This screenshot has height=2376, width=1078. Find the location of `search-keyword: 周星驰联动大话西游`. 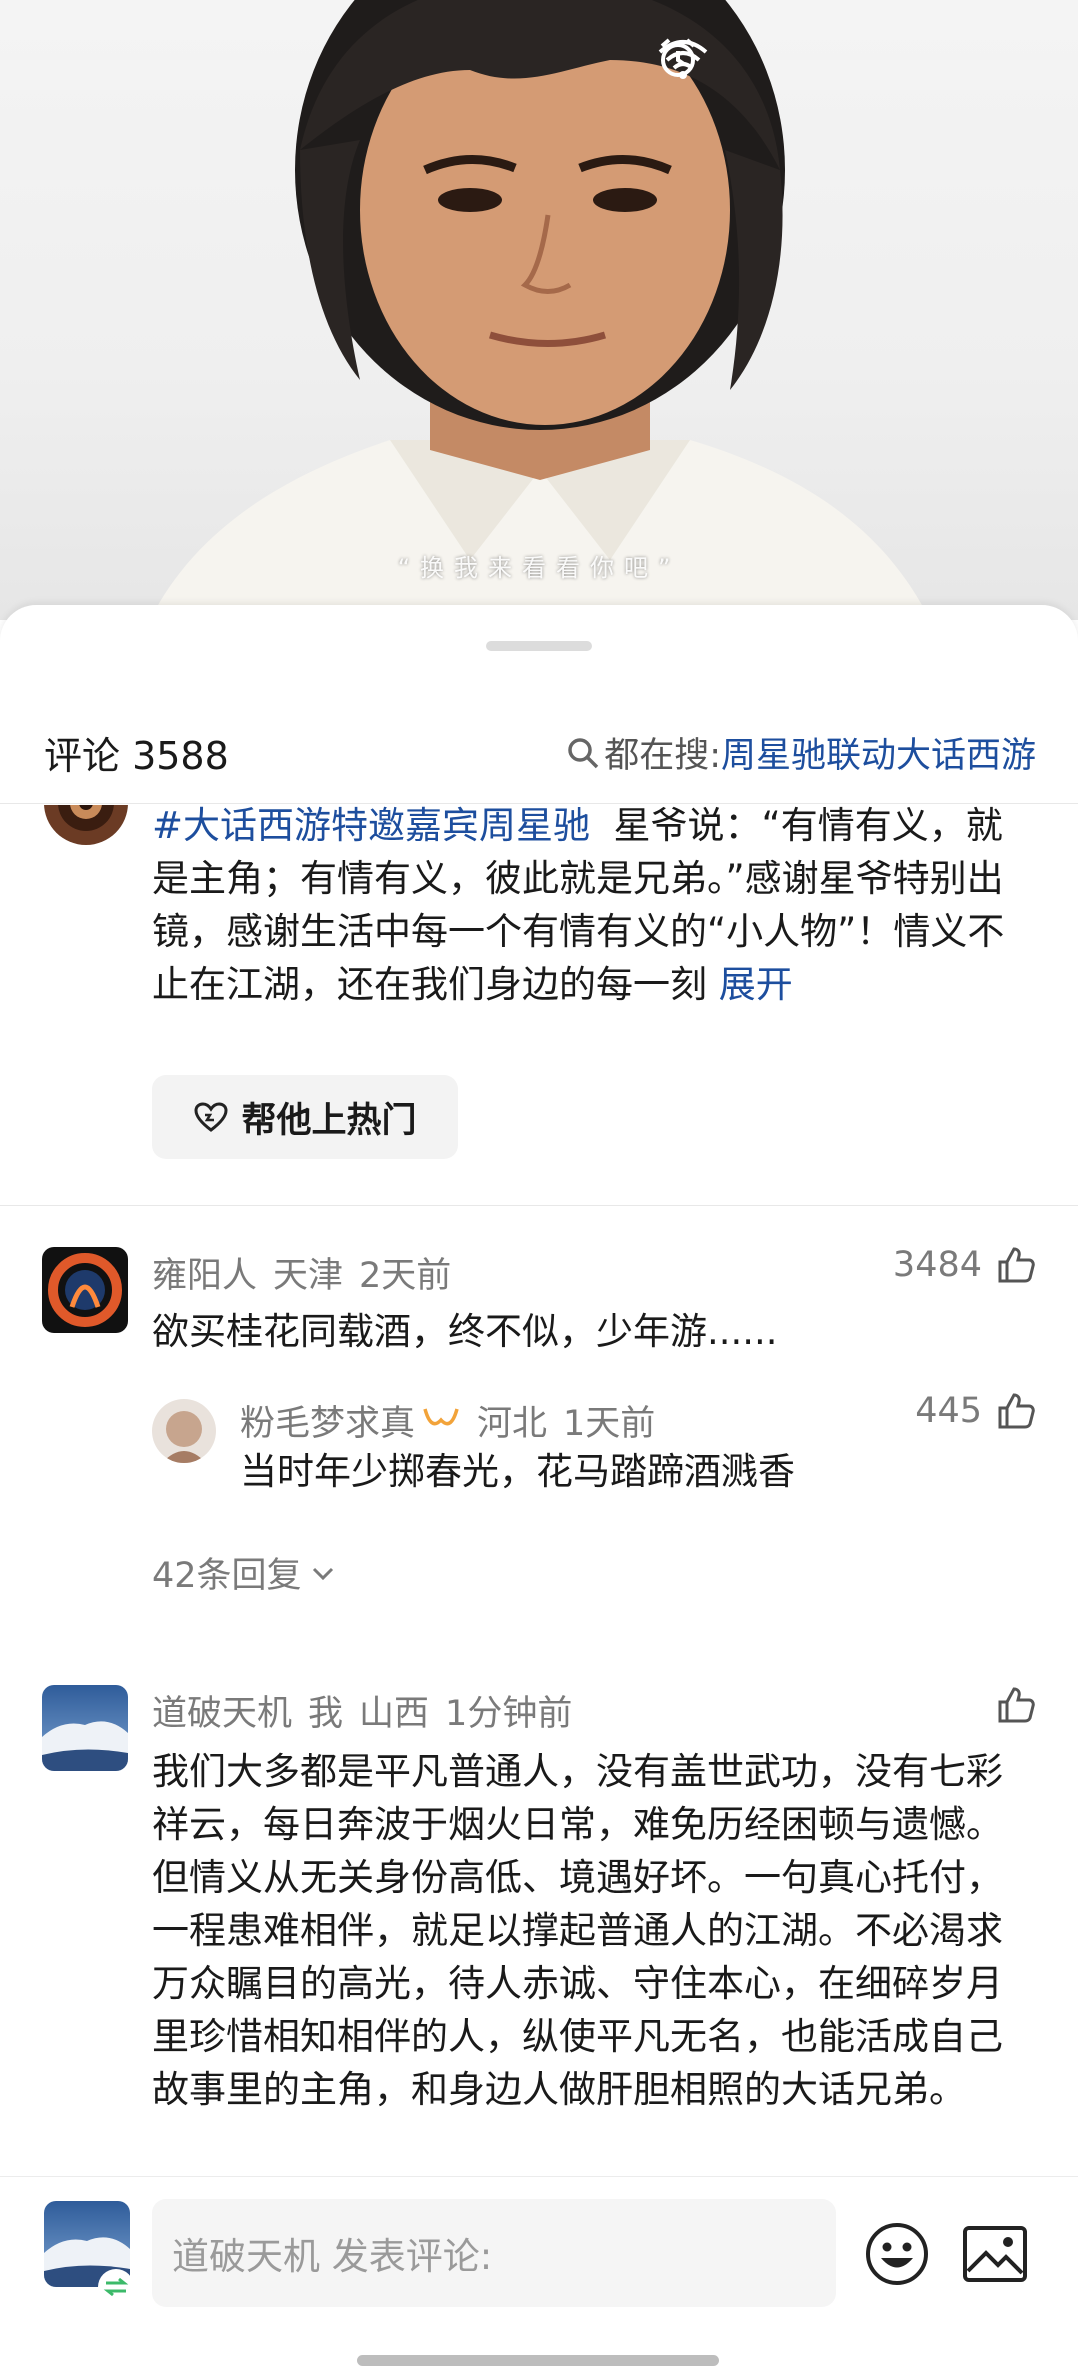

search-keyword: 周星驰联动大话西游 is located at coordinates (878, 752).